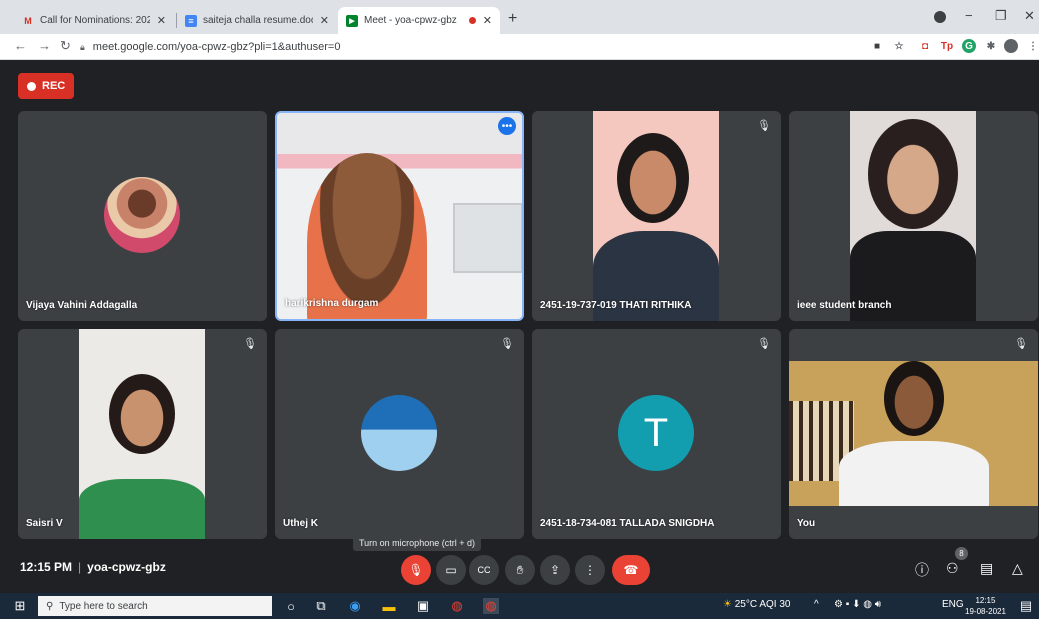 This screenshot has height=619, width=1039. What do you see at coordinates (616, 305) in the screenshot?
I see `participant-name: 2451-19-737-019 THATI RITHIKA` at bounding box center [616, 305].